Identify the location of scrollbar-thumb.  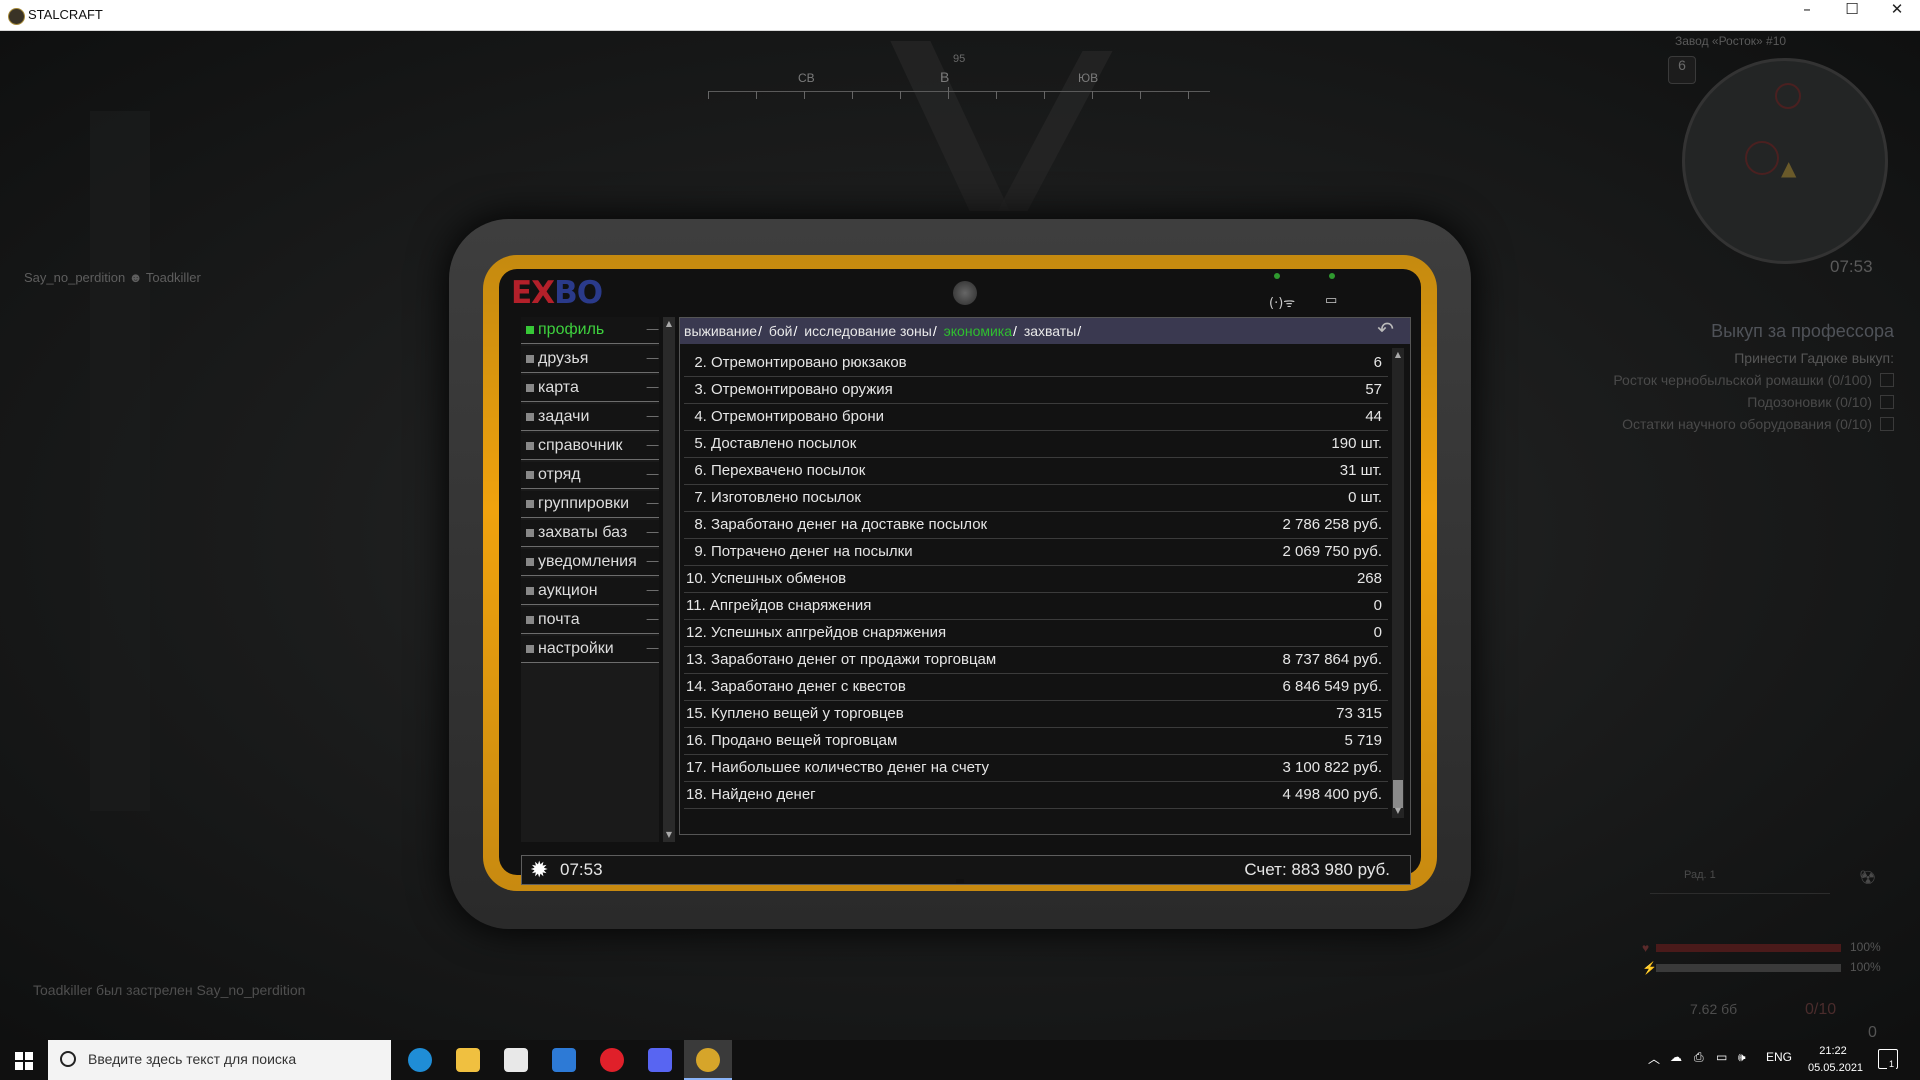
(1398, 794).